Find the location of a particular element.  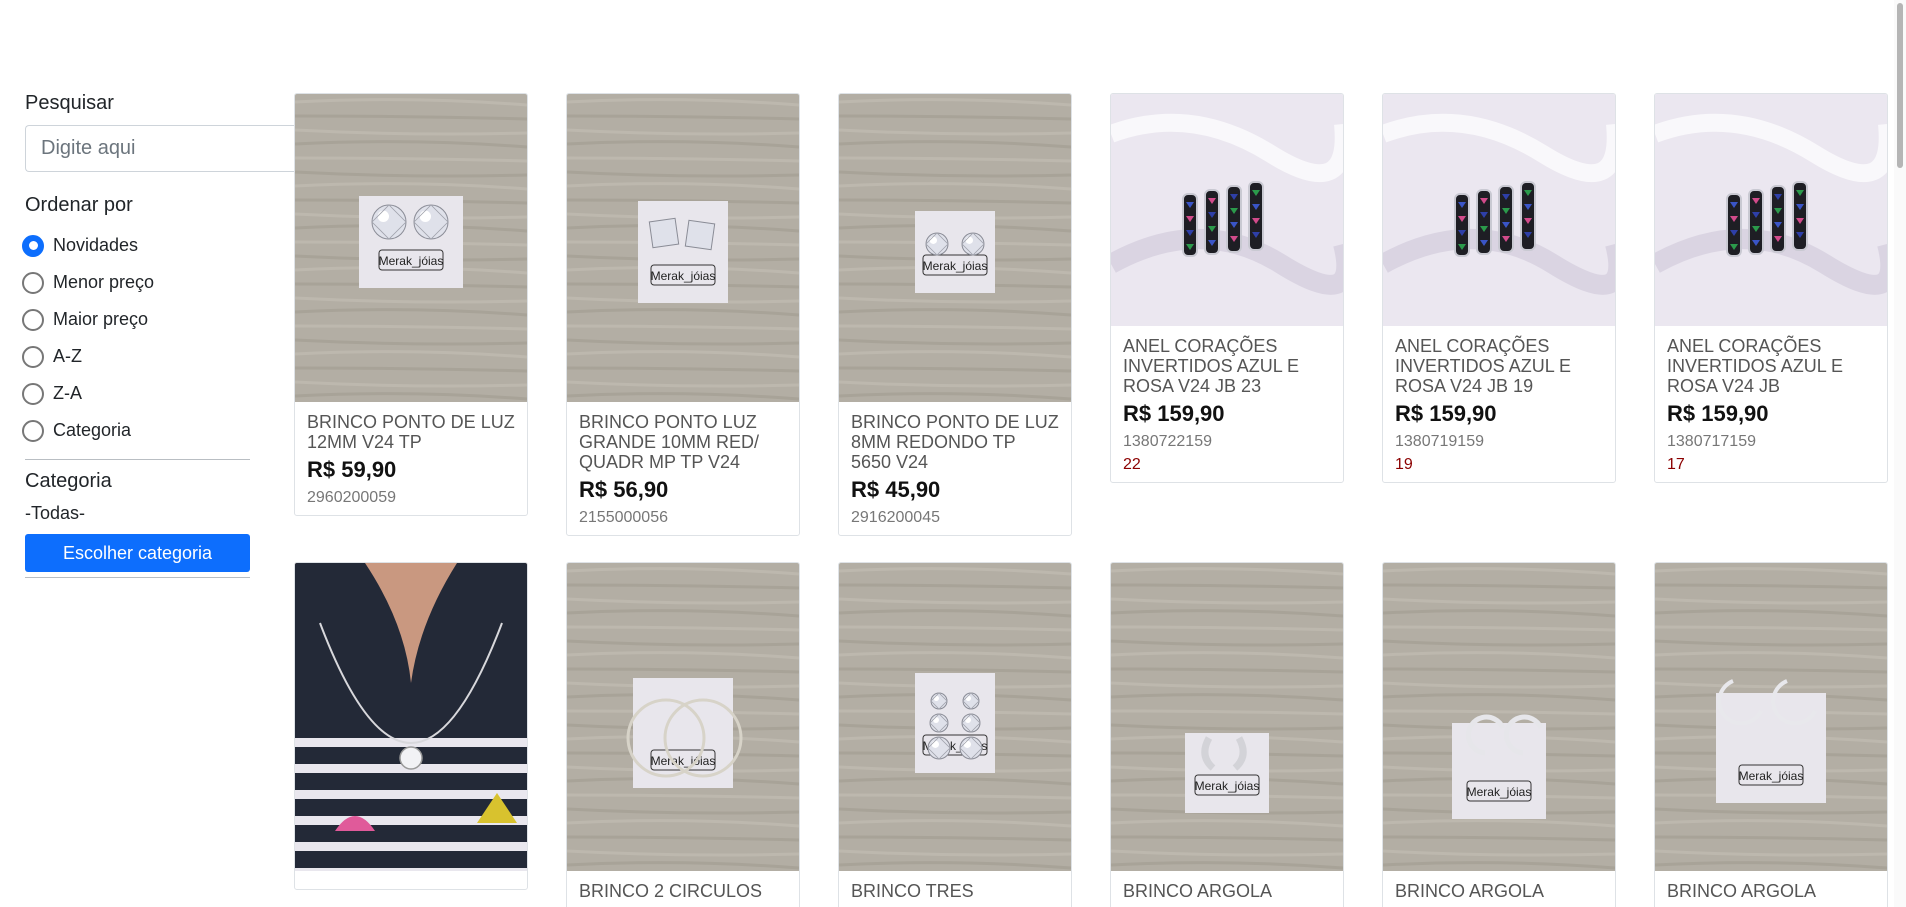

sort-option-label: Maior preço is located at coordinates (101, 319).